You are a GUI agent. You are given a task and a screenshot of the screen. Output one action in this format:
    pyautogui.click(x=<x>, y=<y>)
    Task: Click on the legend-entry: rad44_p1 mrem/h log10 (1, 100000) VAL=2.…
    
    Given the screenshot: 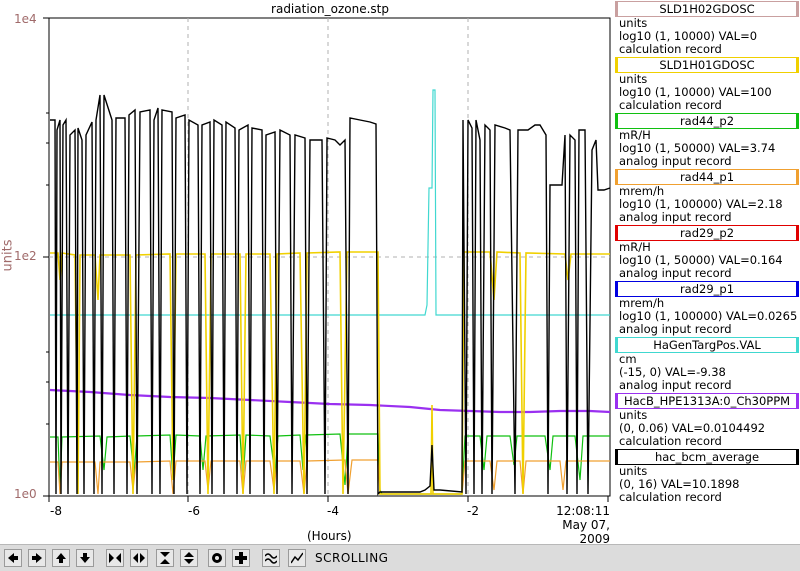 What is the action you would take?
    pyautogui.click(x=707, y=196)
    